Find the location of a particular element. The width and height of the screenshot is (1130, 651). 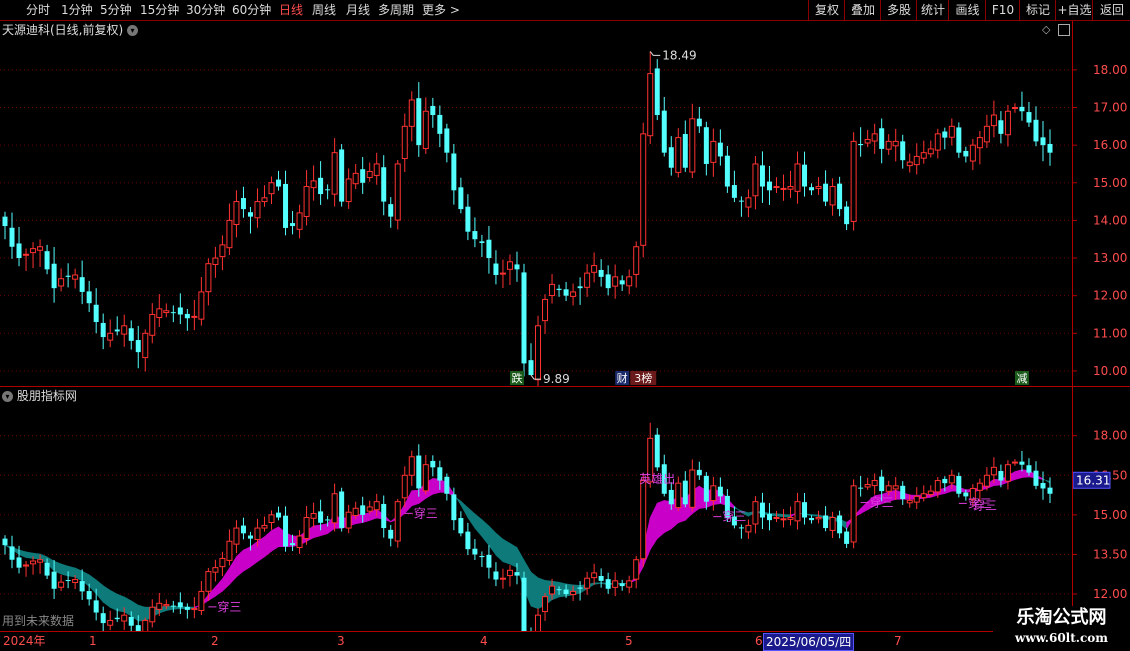

period-tab-1: 1分钟 is located at coordinates (77, 10).